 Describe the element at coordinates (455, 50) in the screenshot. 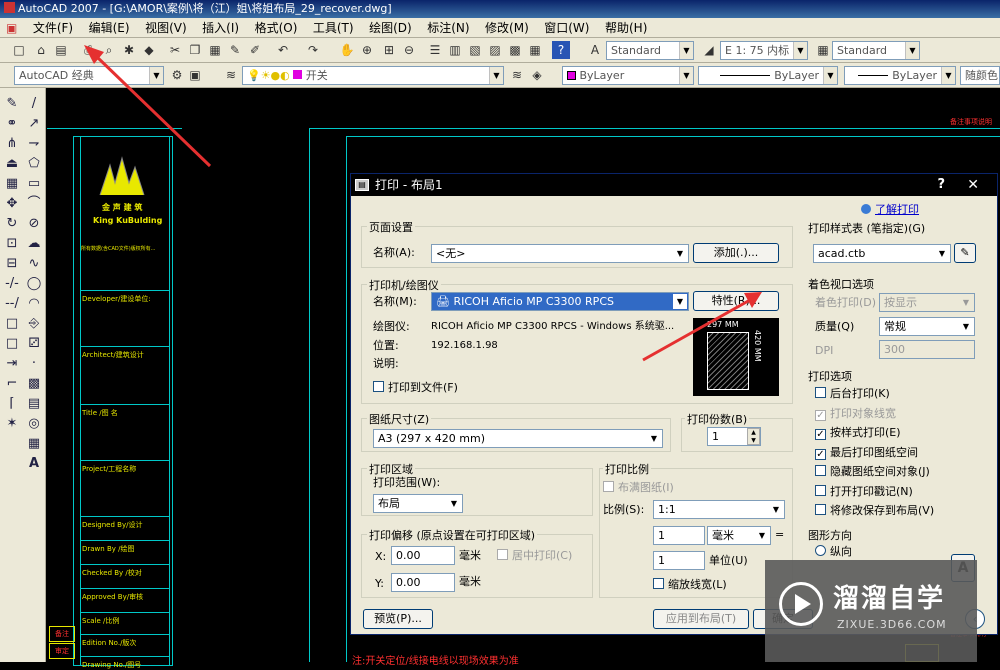

I see `design-center-icon: ▥` at that location.